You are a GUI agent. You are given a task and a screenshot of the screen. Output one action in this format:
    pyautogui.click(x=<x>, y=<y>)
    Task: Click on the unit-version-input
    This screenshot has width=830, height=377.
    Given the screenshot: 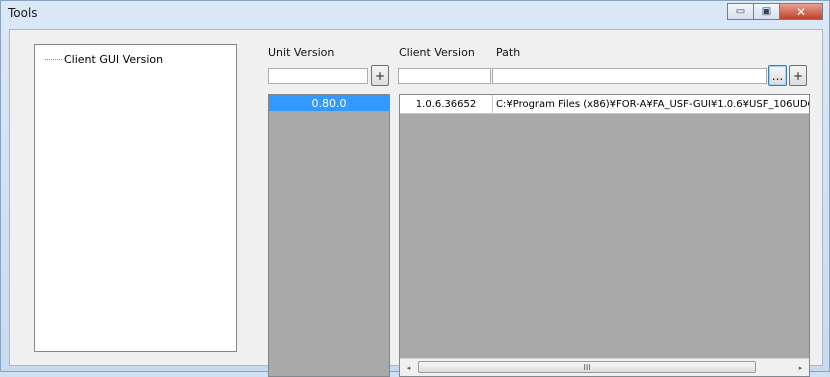 What is the action you would take?
    pyautogui.click(x=318, y=76)
    